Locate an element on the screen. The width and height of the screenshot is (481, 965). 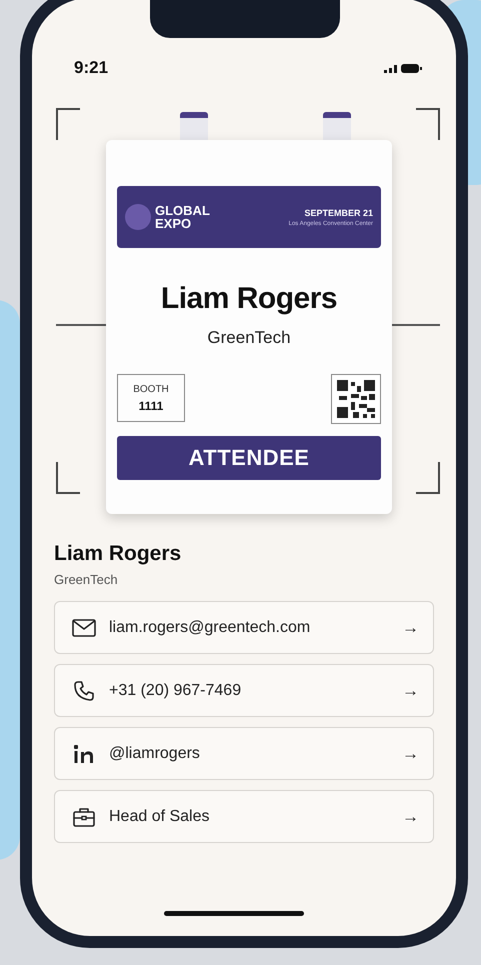
contact-row: liam.rogers@greentech.com → is located at coordinates (244, 627).